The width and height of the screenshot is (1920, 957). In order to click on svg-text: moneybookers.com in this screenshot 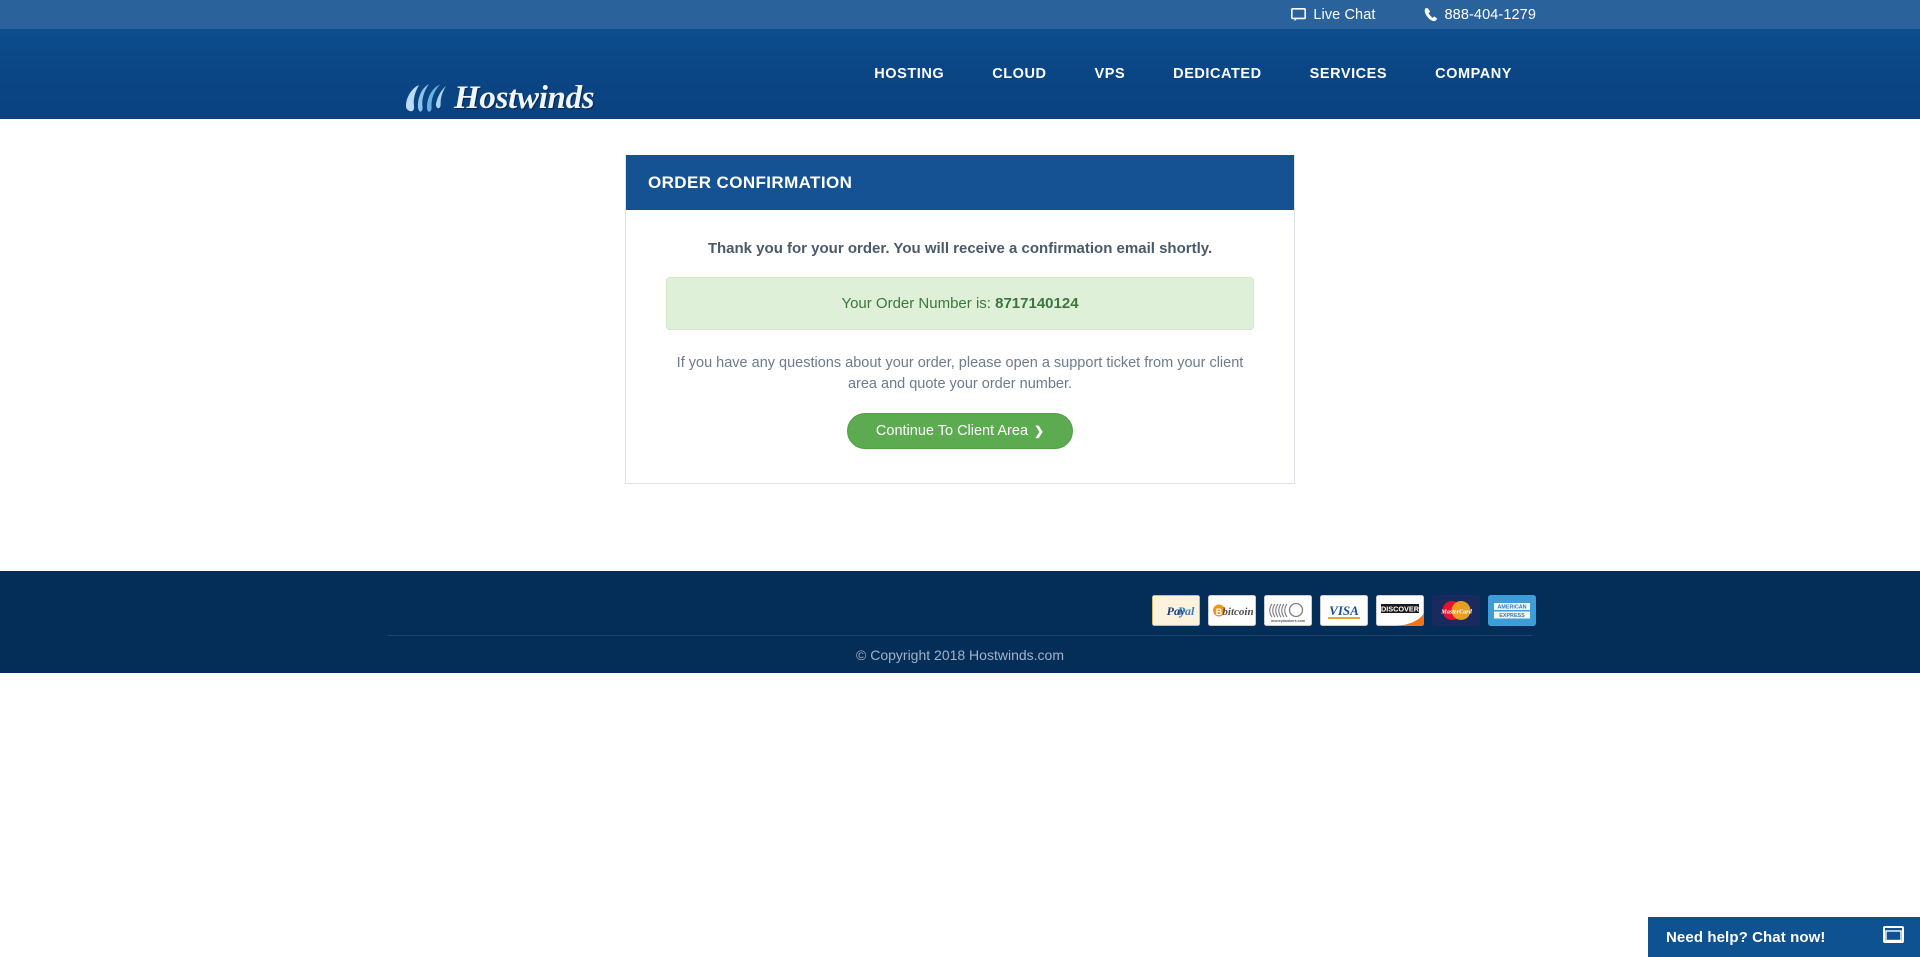, I will do `click(1288, 621)`.